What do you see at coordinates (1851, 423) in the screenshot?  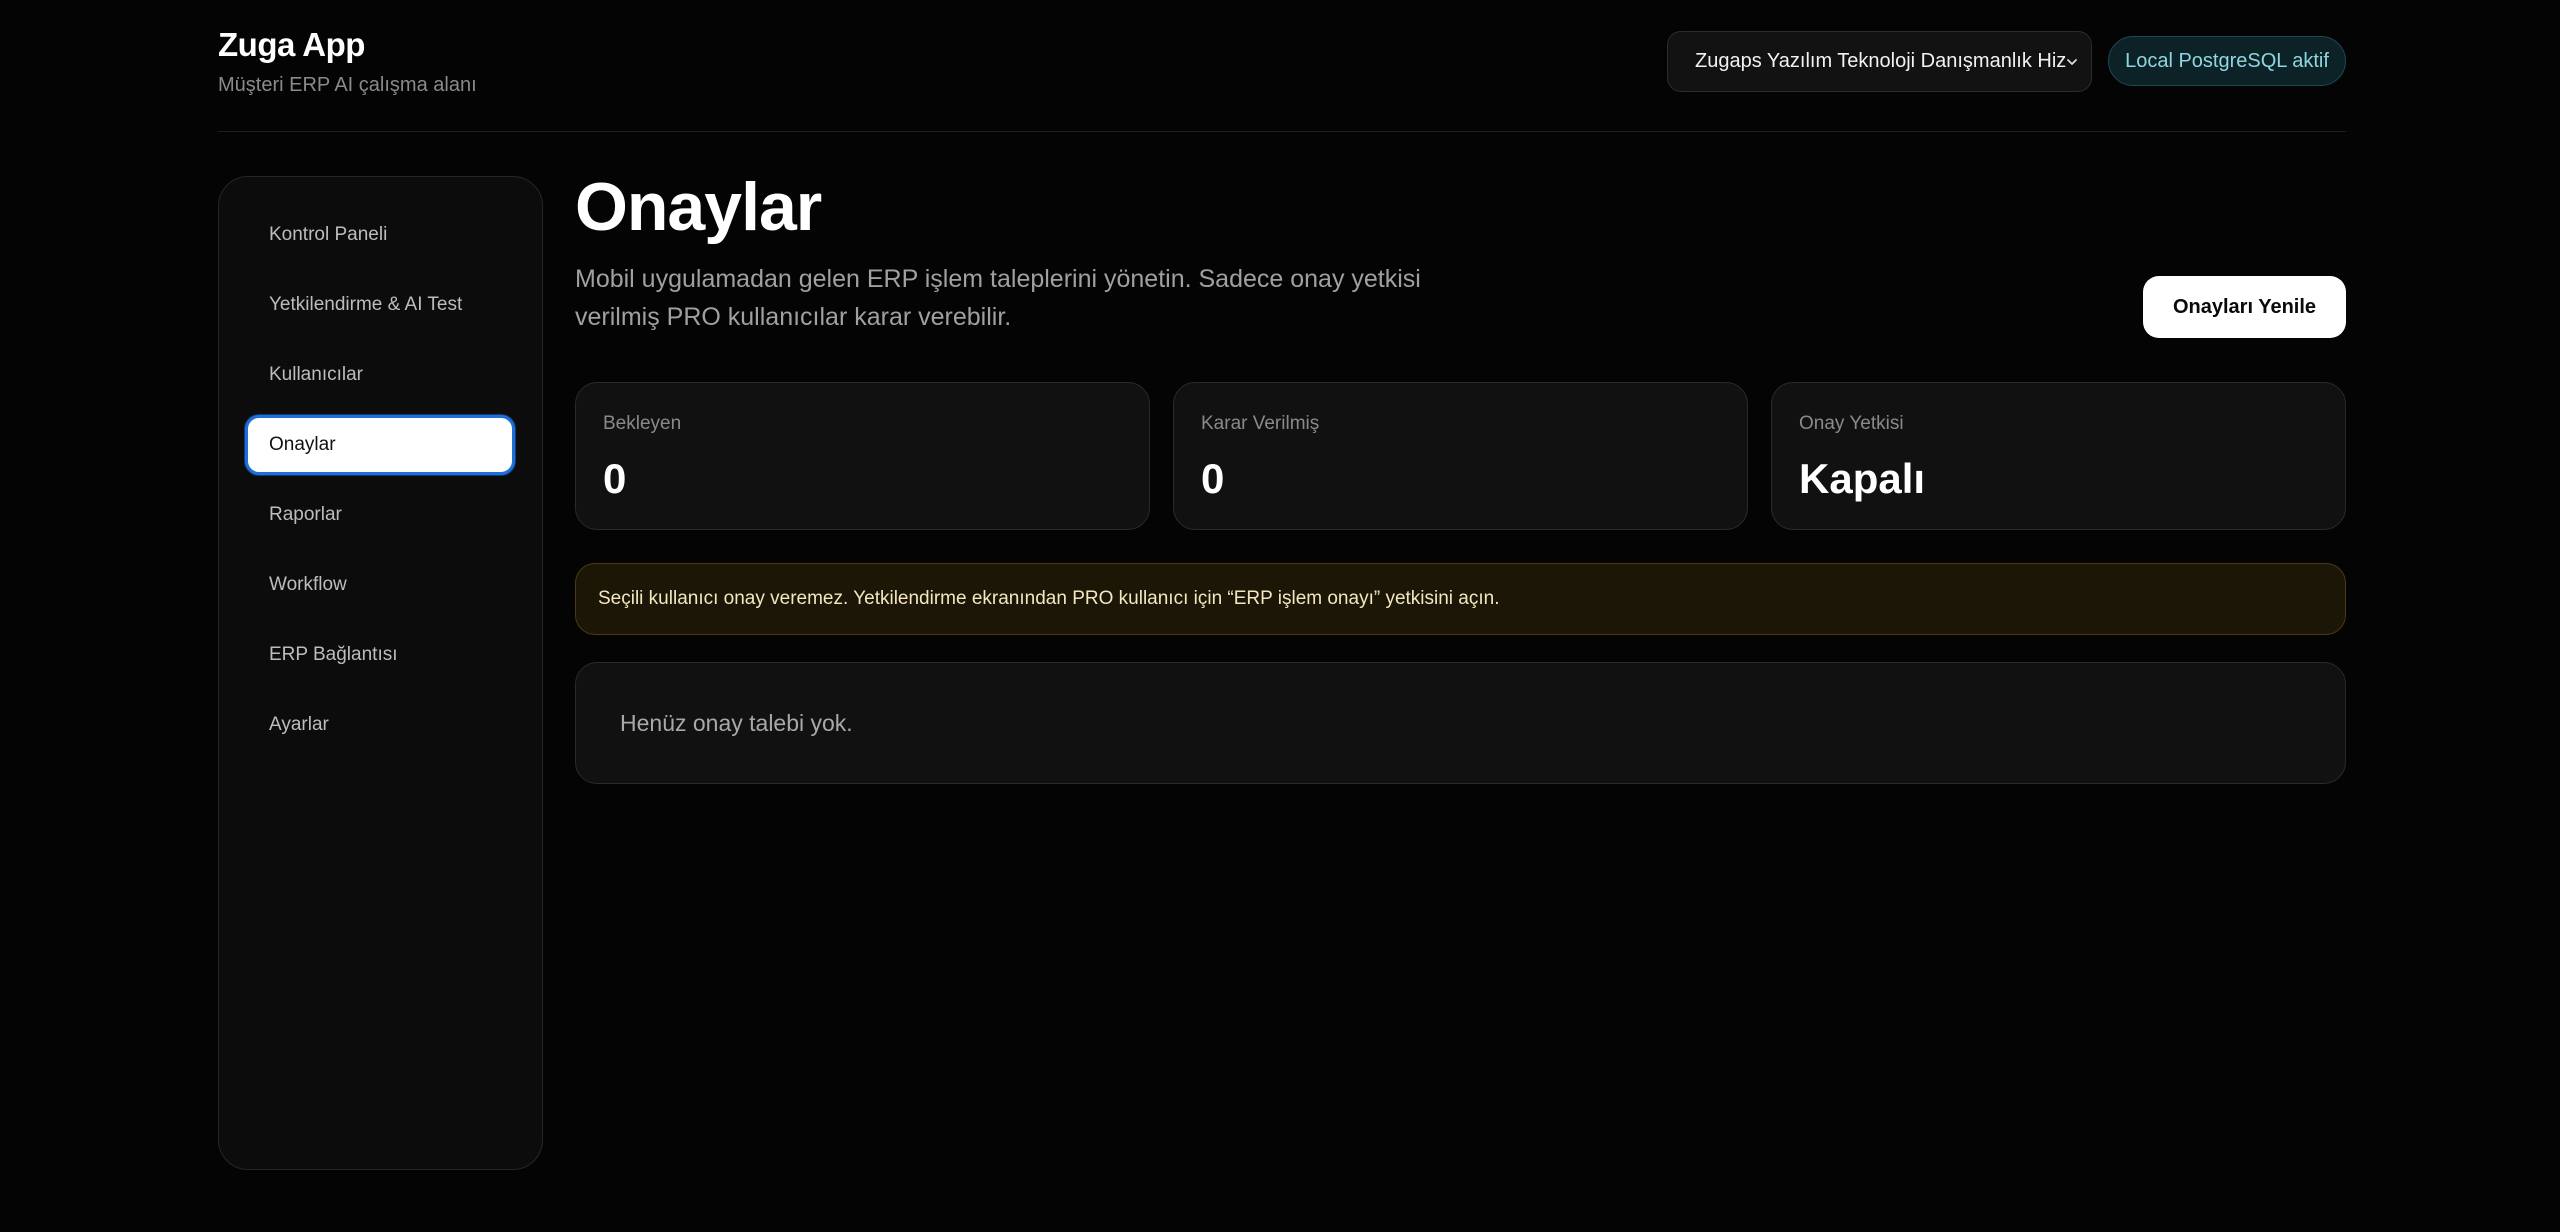 I see `stat-label: Onay Yetkisi` at bounding box center [1851, 423].